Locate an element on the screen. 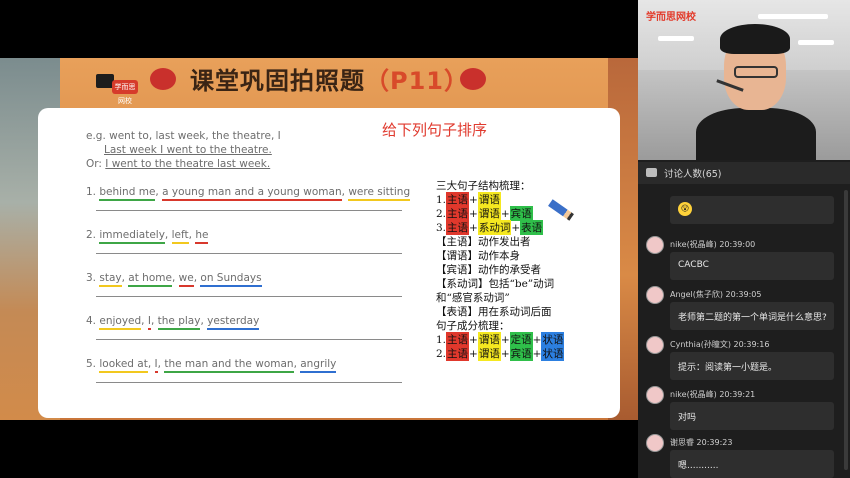 Image resolution: width=850 pixels, height=478 pixels. notes-header: 句子成分梳理： is located at coordinates (473, 326).